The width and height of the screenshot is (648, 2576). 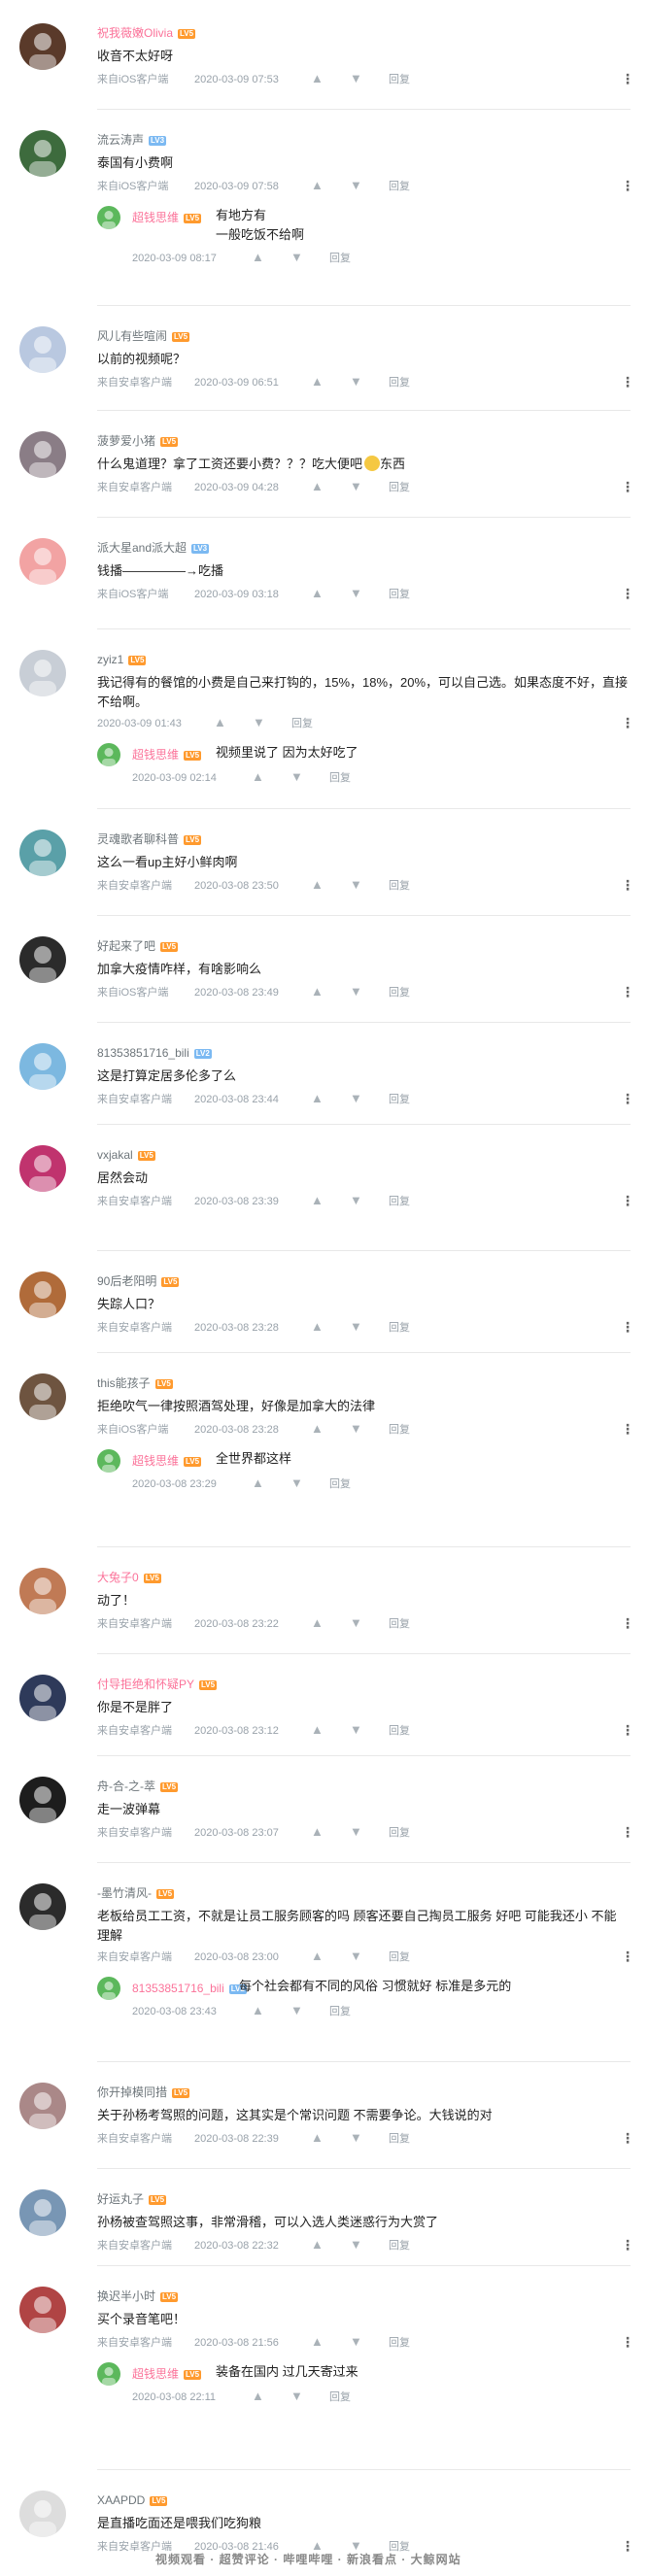 What do you see at coordinates (132, 2092) in the screenshot?
I see `username-text: 你开掉模同措` at bounding box center [132, 2092].